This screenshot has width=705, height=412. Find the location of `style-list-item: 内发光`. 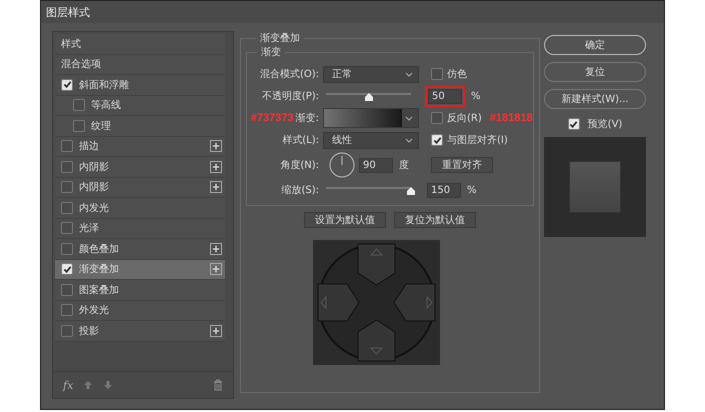

style-list-item: 内发光 is located at coordinates (140, 208).